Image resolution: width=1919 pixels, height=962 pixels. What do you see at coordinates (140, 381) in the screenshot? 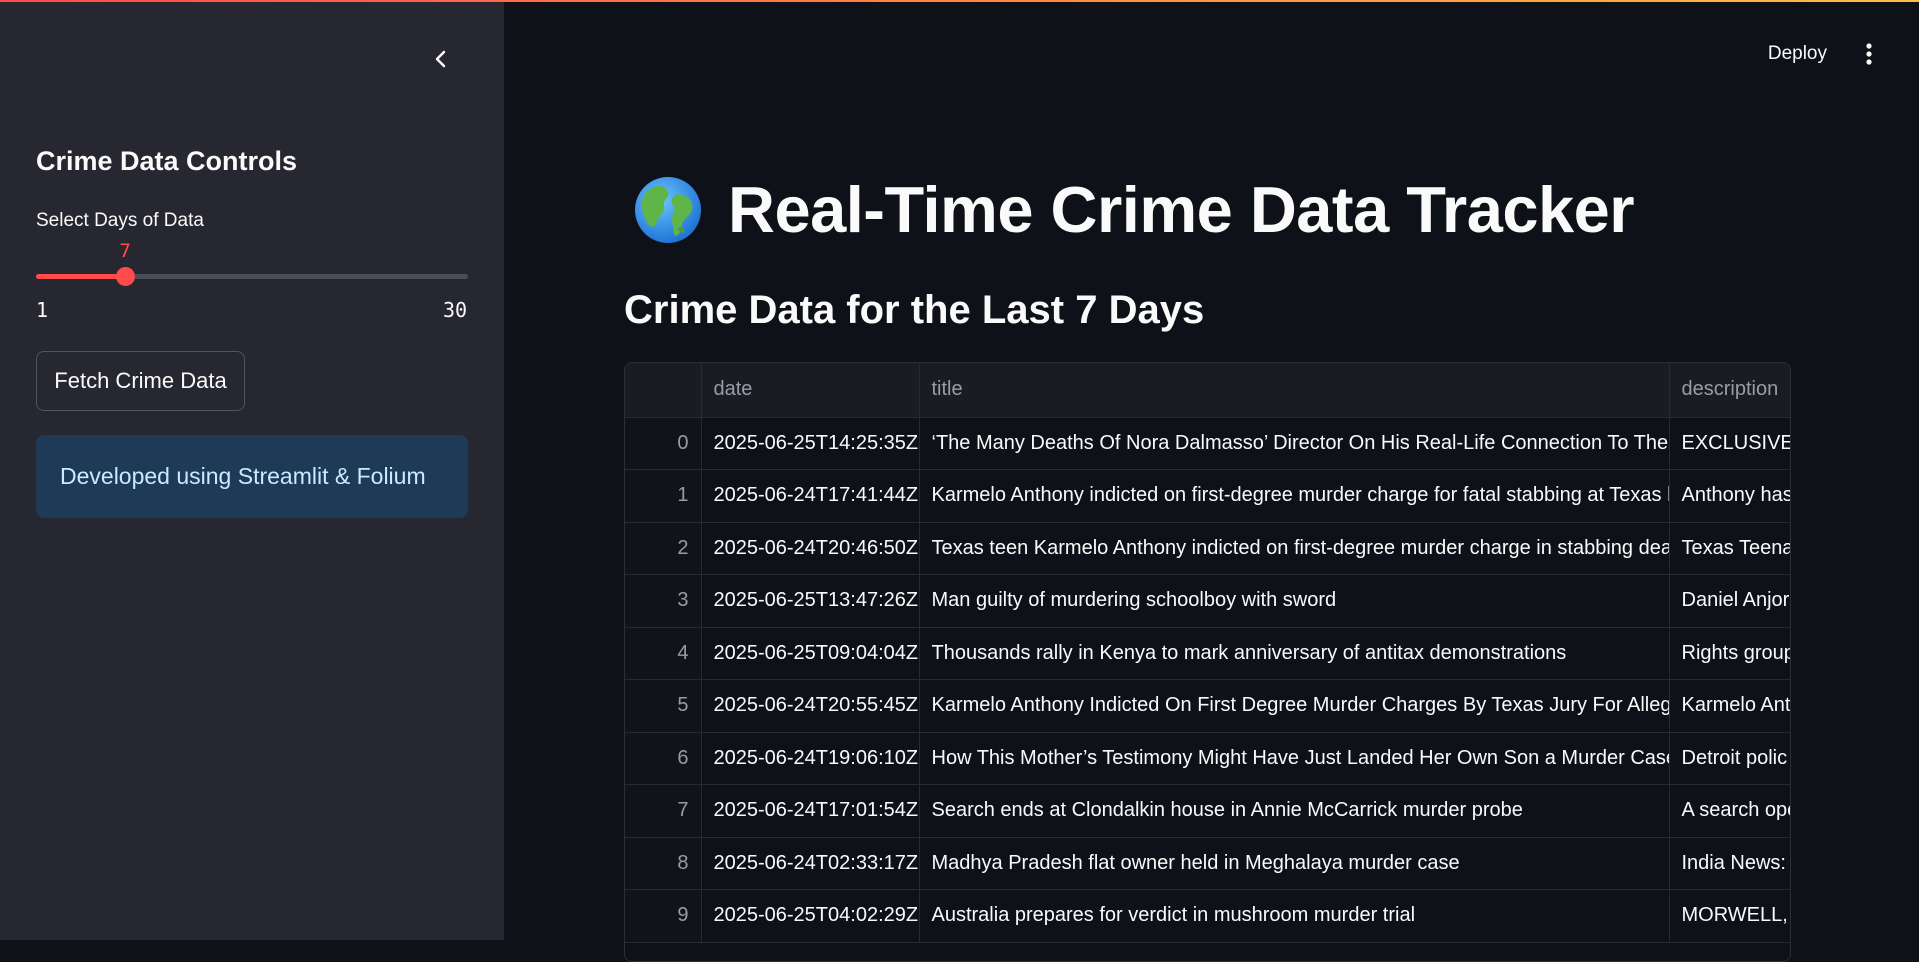
I see `fetch-crime-data-button: Fetch Crime Data` at bounding box center [140, 381].